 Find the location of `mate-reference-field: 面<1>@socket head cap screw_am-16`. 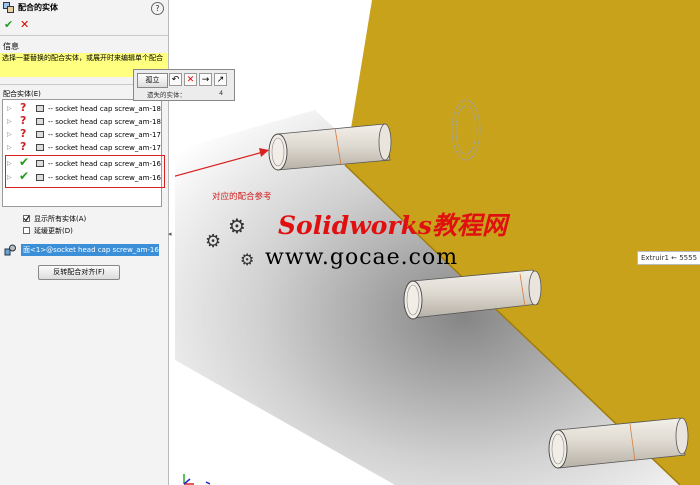

mate-reference-field: 面<1>@socket head cap screw_am-16 is located at coordinates (90, 250).